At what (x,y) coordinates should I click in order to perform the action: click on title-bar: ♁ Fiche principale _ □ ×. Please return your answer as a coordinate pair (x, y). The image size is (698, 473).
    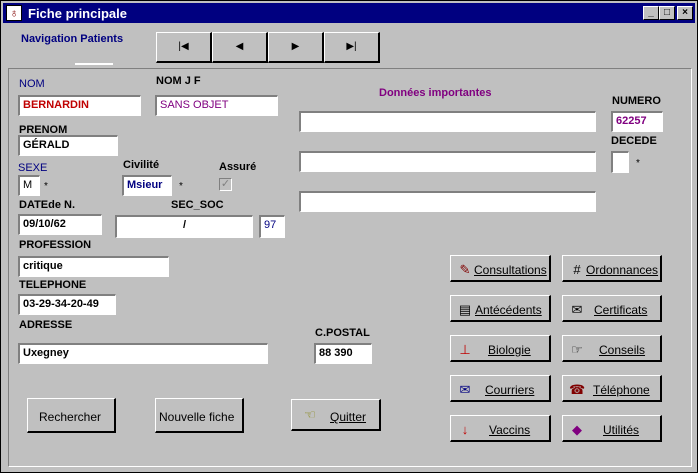
    Looking at the image, I should click on (349, 13).